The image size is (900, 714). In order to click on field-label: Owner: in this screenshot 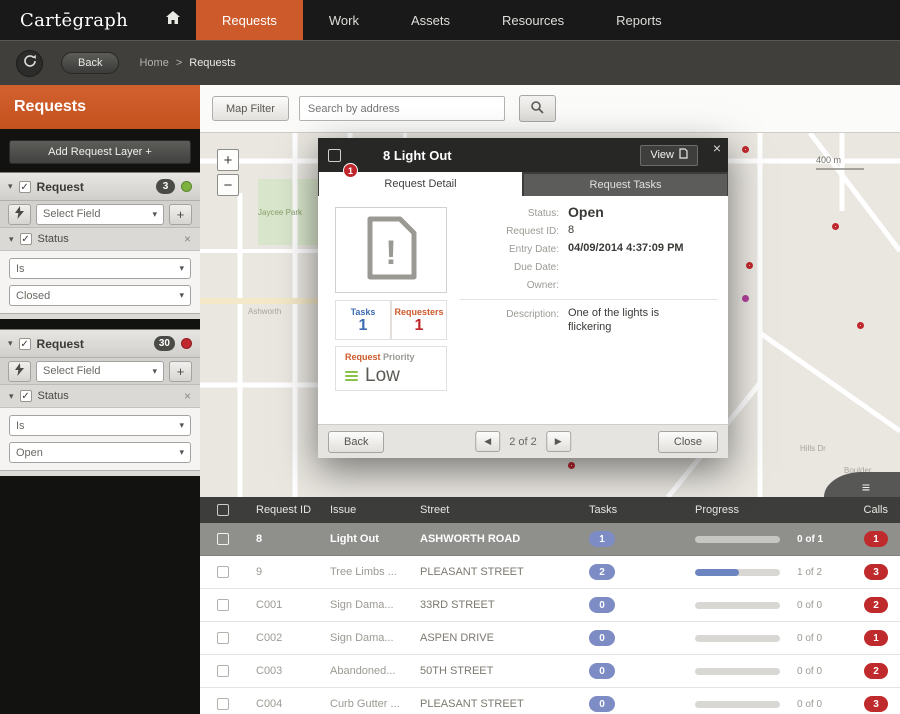, I will do `click(542, 285)`.